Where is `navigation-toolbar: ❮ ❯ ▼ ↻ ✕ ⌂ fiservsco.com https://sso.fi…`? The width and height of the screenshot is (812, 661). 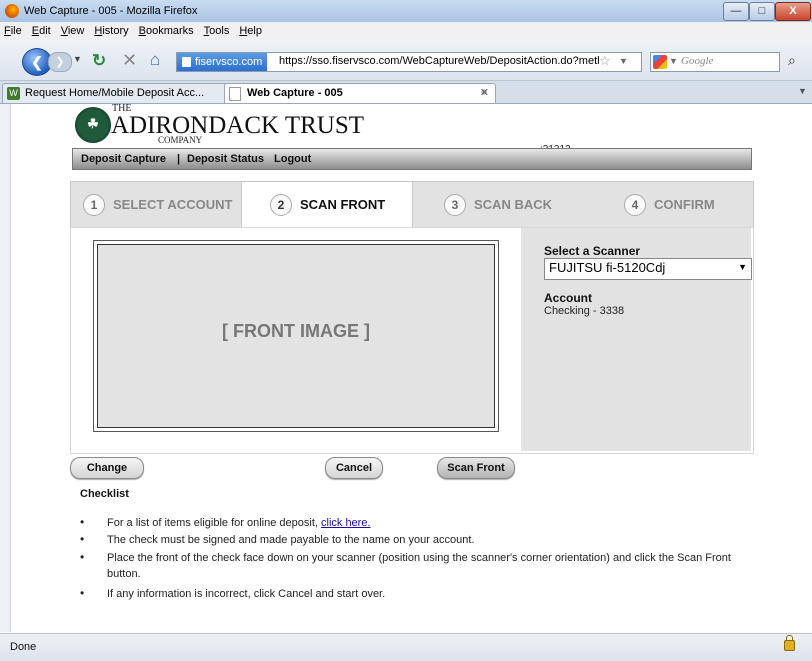 navigation-toolbar: ❮ ❯ ▼ ↻ ✕ ⌂ fiservsco.com https://sso.fi… is located at coordinates (406, 60).